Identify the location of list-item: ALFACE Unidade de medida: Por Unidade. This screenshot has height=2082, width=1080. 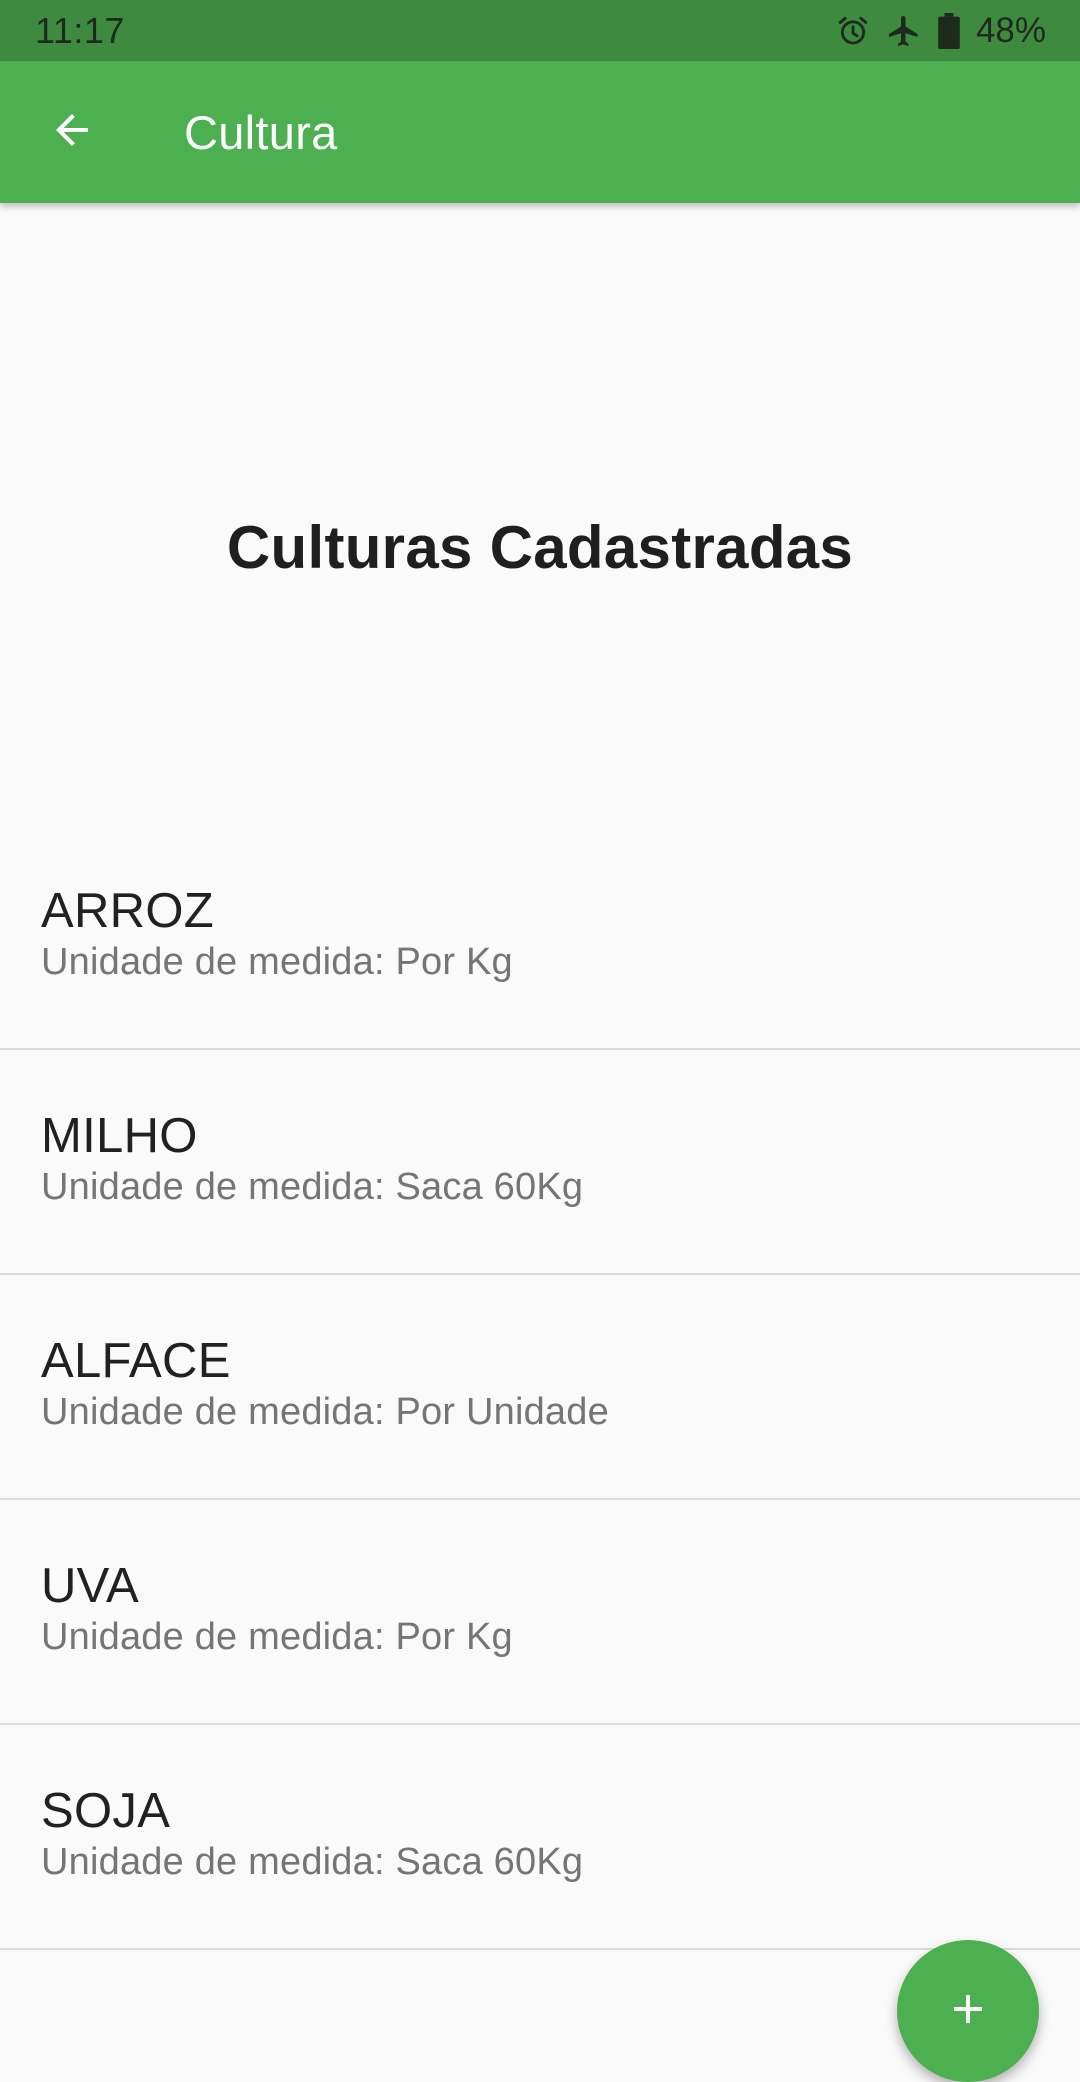
(540, 1387).